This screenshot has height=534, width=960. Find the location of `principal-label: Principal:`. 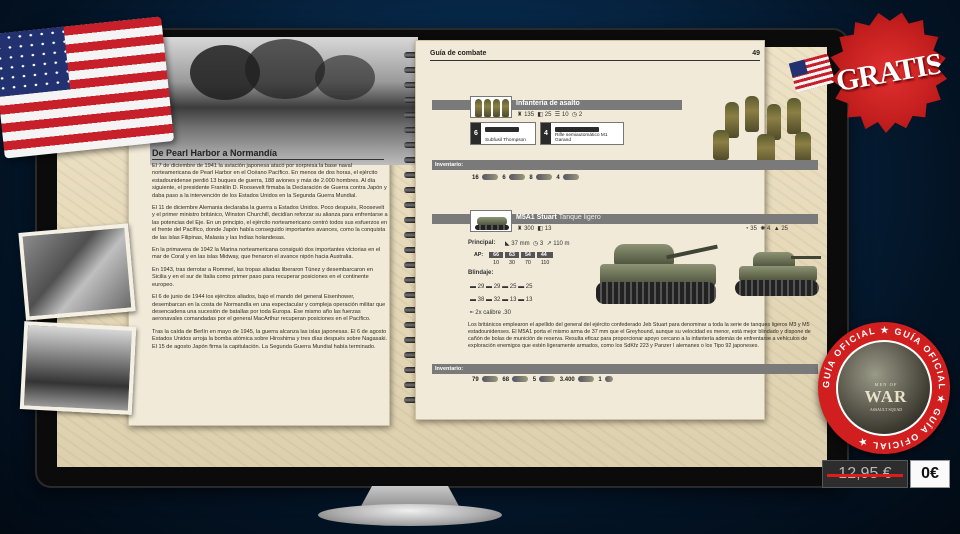

principal-label: Principal: is located at coordinates (482, 243).